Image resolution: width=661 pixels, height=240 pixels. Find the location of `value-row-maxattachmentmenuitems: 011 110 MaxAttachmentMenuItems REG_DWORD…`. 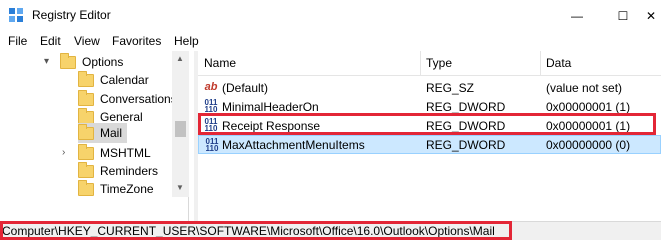

value-row-maxattachmentmenuitems: 011 110 MaxAttachmentMenuItems REG_DWORD… is located at coordinates (429, 144).